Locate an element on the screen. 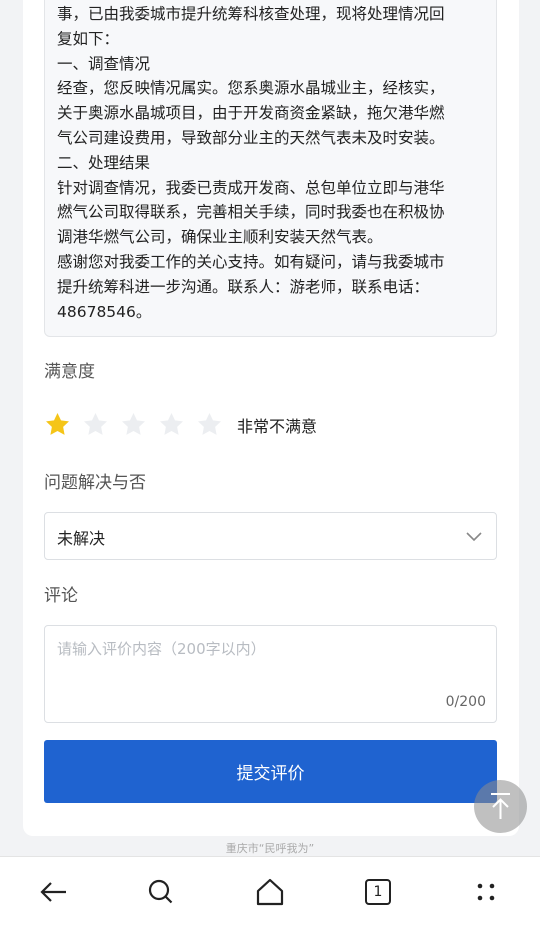 The height and width of the screenshot is (926, 540). more-icon is located at coordinates (486, 892).